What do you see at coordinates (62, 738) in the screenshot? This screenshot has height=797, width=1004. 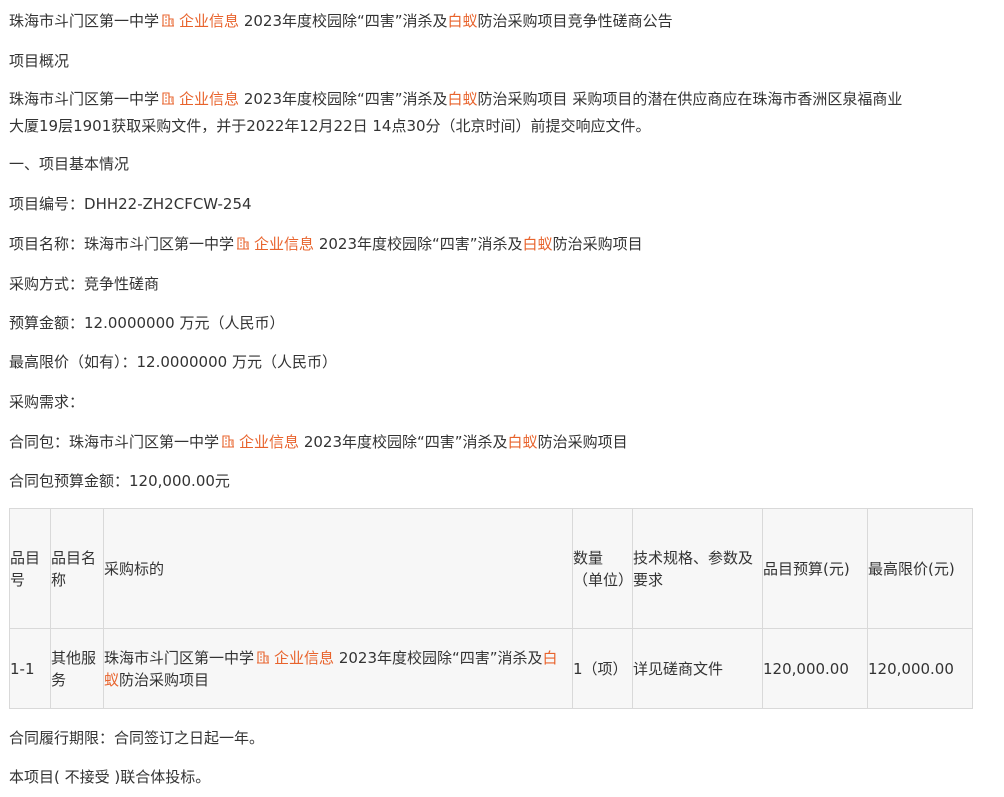 I see `contract-period-label: 合同履行期限：` at bounding box center [62, 738].